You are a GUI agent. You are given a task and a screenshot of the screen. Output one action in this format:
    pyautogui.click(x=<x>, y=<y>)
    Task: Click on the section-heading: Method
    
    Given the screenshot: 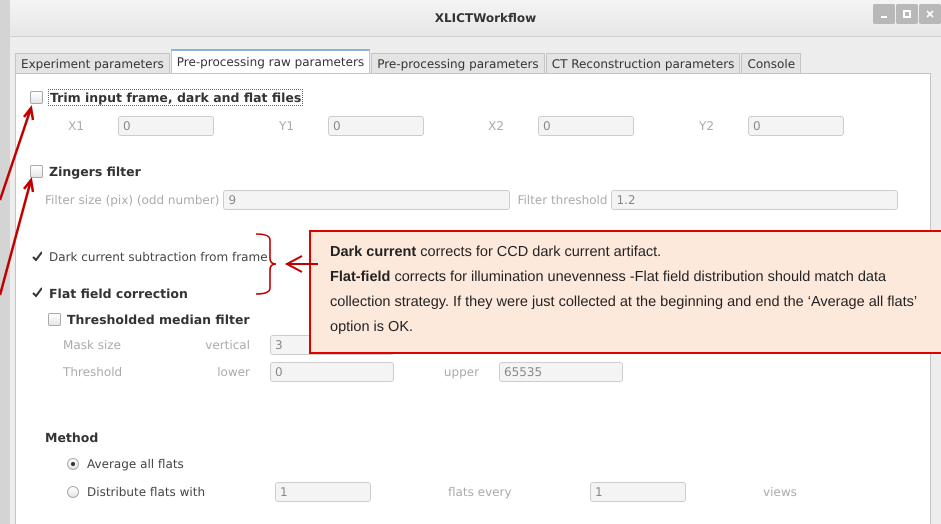 What is the action you would take?
    pyautogui.click(x=72, y=437)
    